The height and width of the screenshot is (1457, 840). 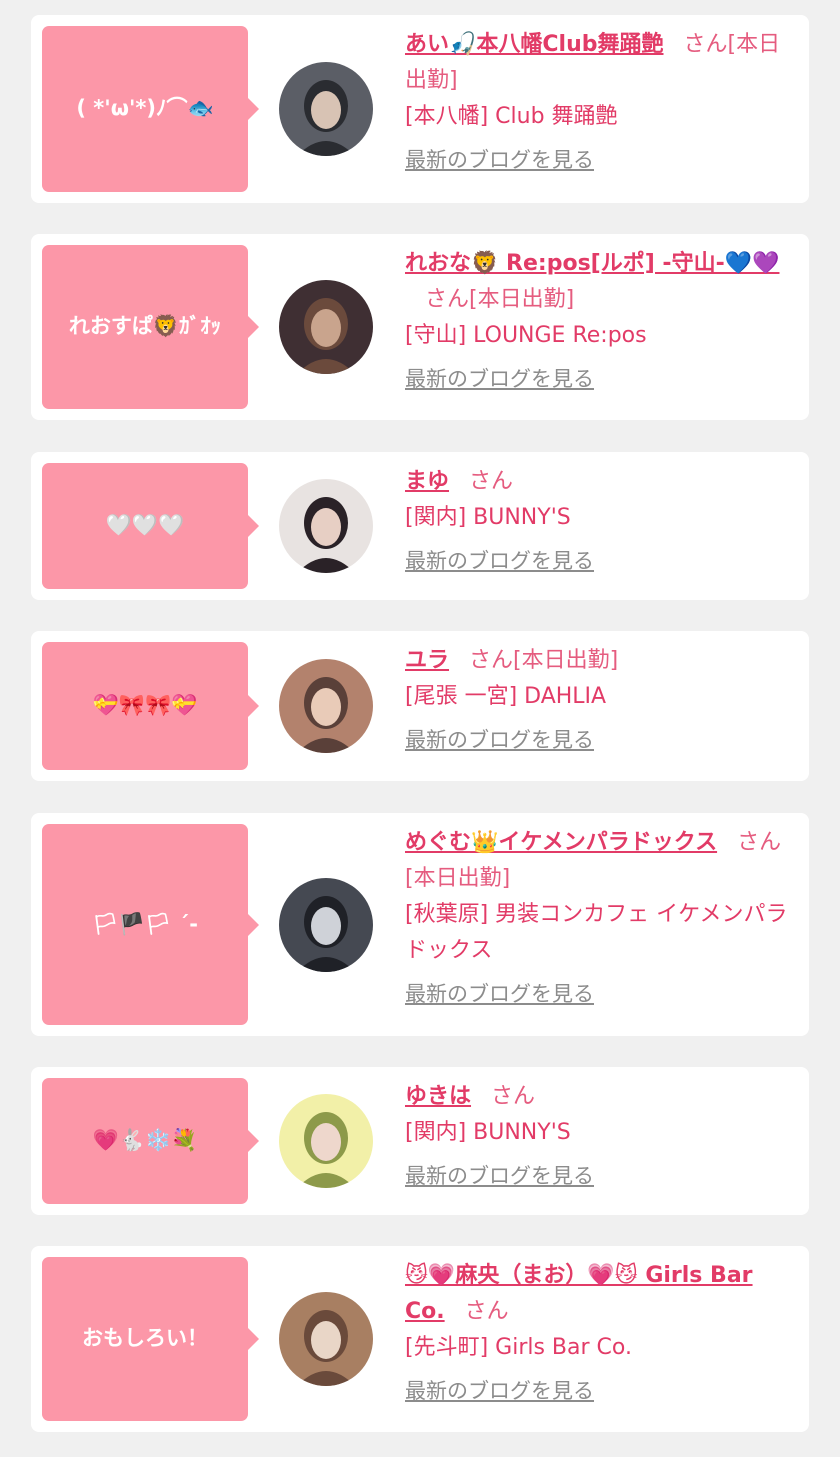 What do you see at coordinates (534, 44) in the screenshot?
I see `cast-name-link: あい🎣本八幡Club舞踊艶` at bounding box center [534, 44].